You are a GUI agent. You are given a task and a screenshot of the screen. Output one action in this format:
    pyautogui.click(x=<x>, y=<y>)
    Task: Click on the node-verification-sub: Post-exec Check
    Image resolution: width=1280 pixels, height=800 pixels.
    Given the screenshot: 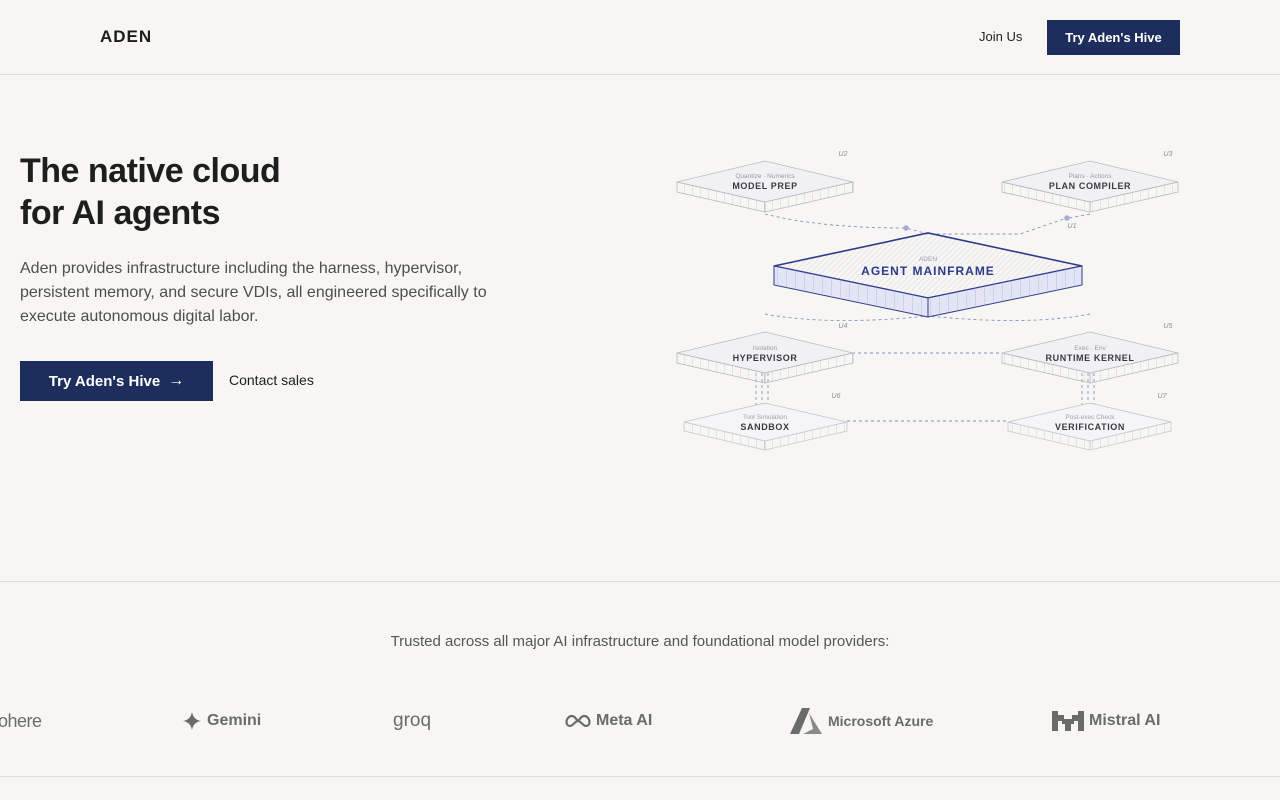 What is the action you would take?
    pyautogui.click(x=1090, y=417)
    